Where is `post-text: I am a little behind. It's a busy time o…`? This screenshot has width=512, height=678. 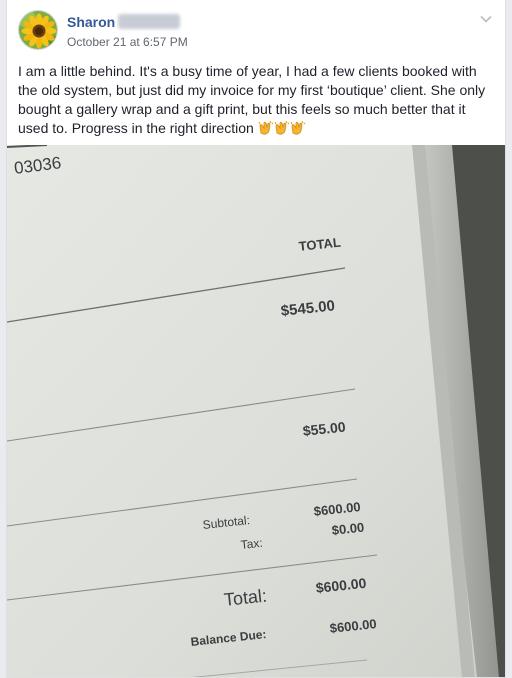
post-text: I am a little behind. It's a busy time o… is located at coordinates (252, 99).